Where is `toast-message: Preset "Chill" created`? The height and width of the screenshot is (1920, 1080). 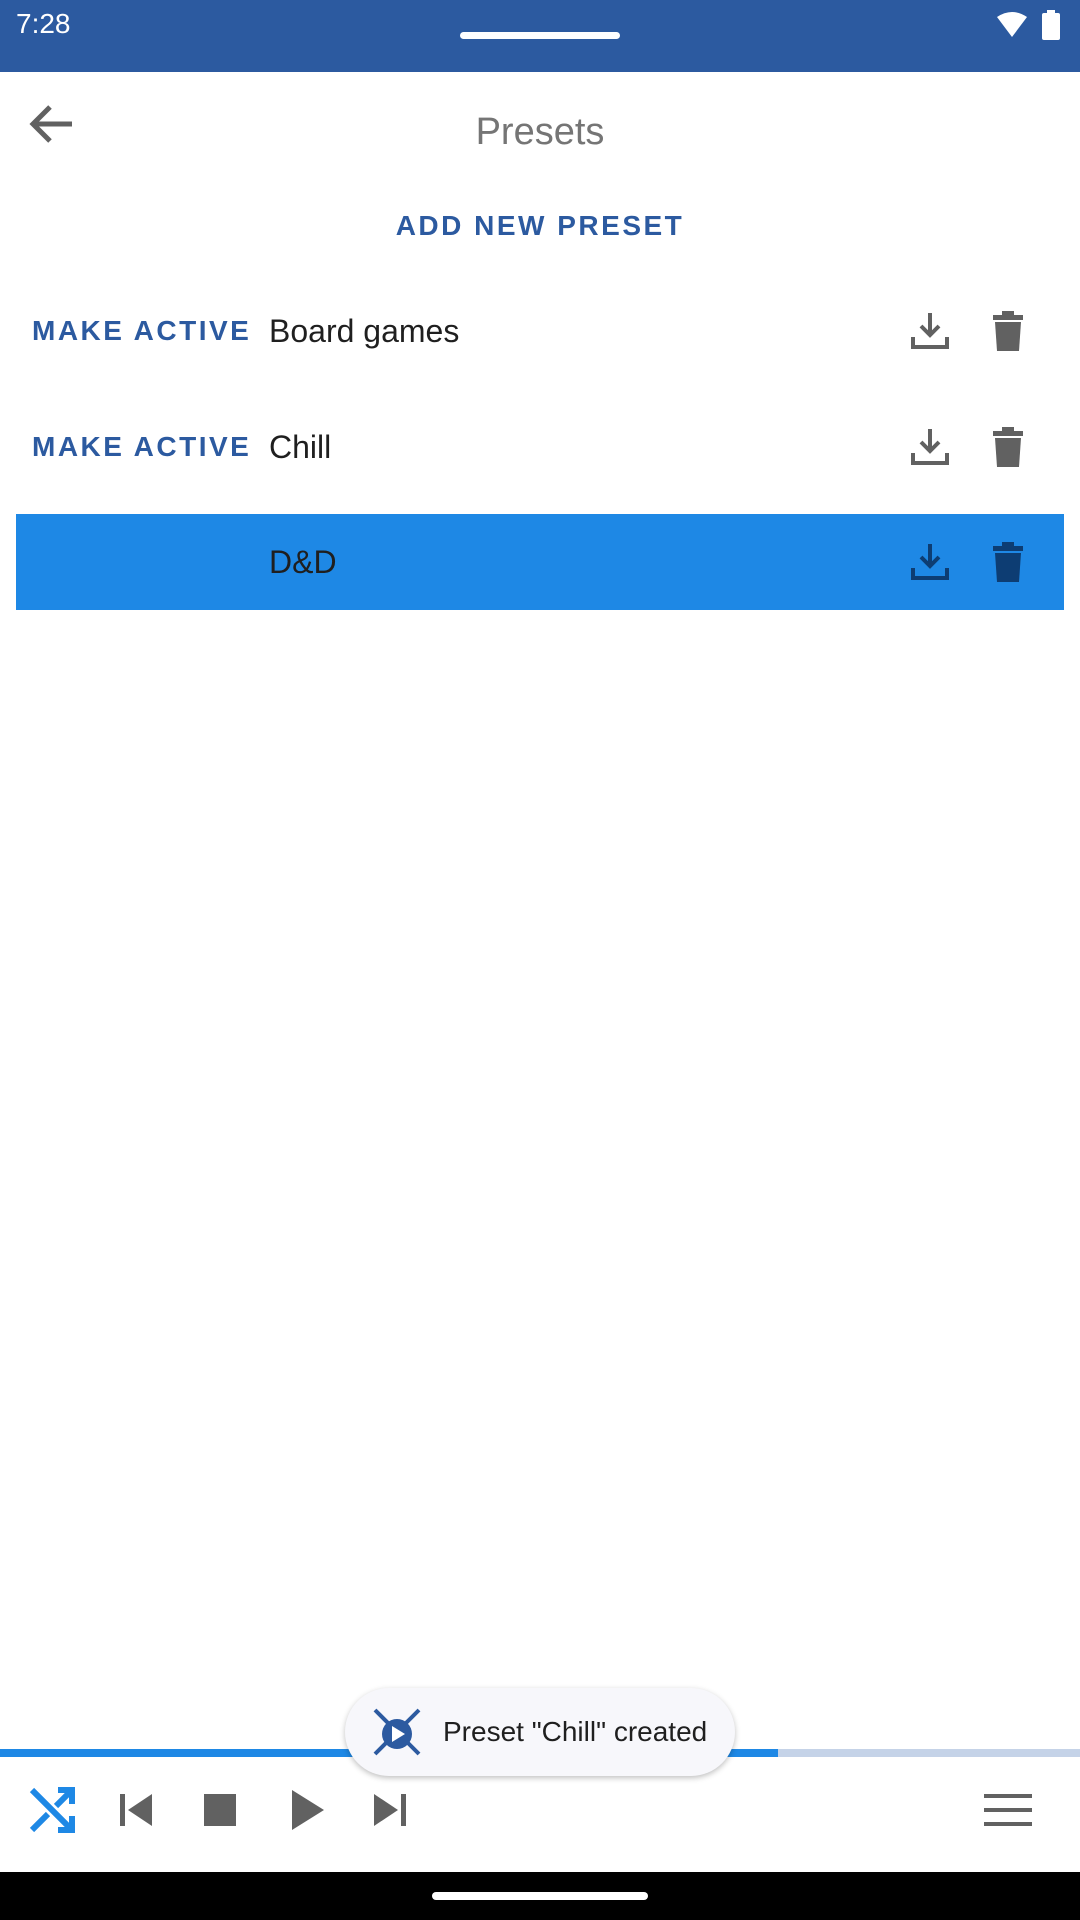 toast-message: Preset "Chill" created is located at coordinates (575, 1731).